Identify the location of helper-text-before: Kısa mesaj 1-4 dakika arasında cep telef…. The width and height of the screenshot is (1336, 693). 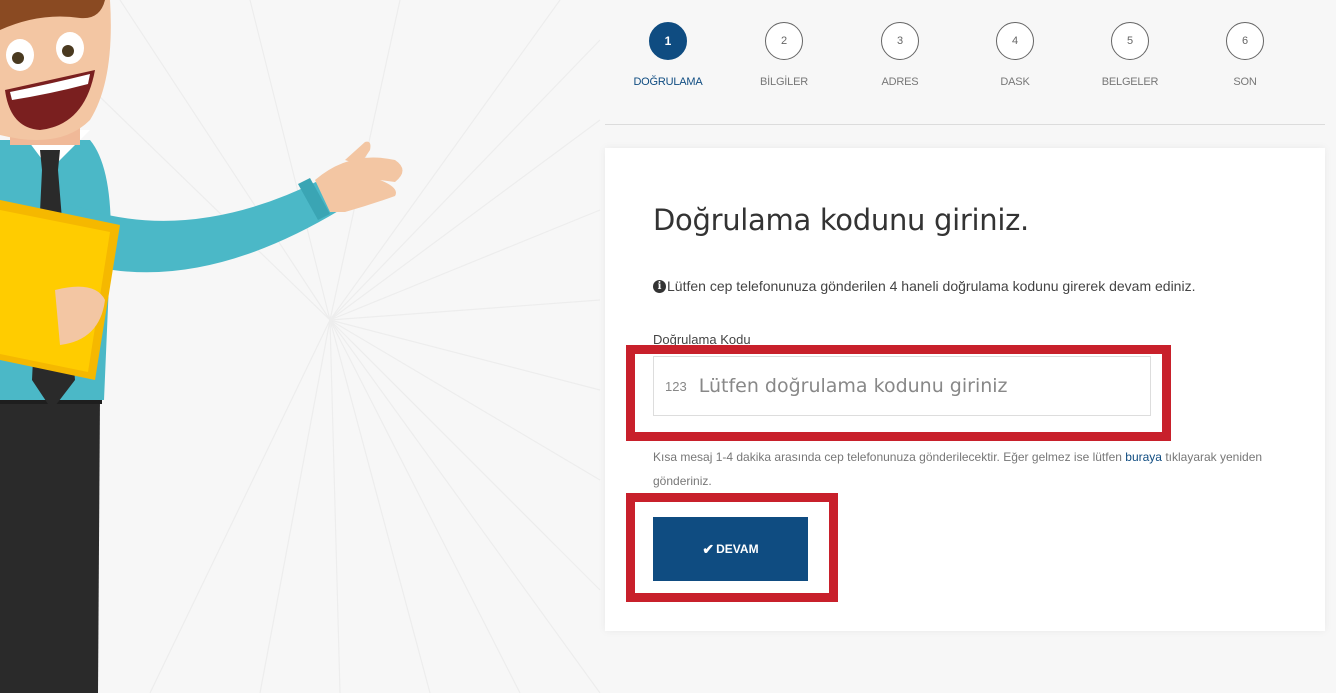
(889, 457).